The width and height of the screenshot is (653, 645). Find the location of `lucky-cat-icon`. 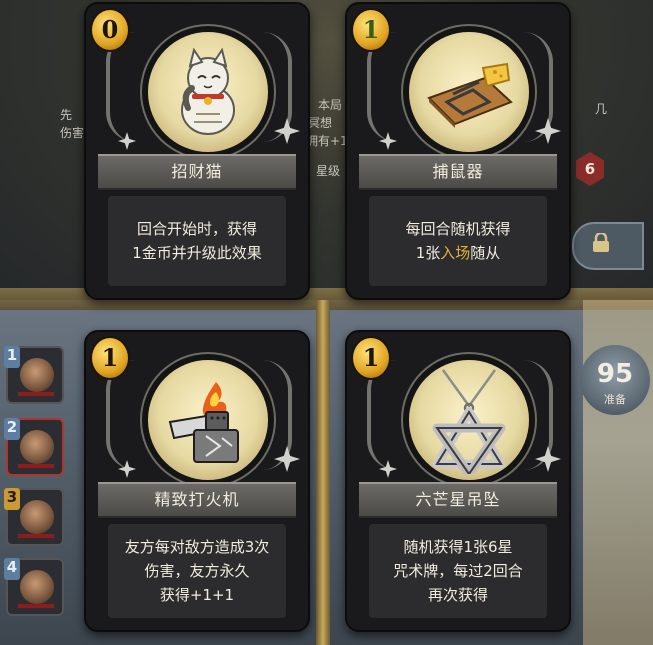

lucky-cat-icon is located at coordinates (208, 91).